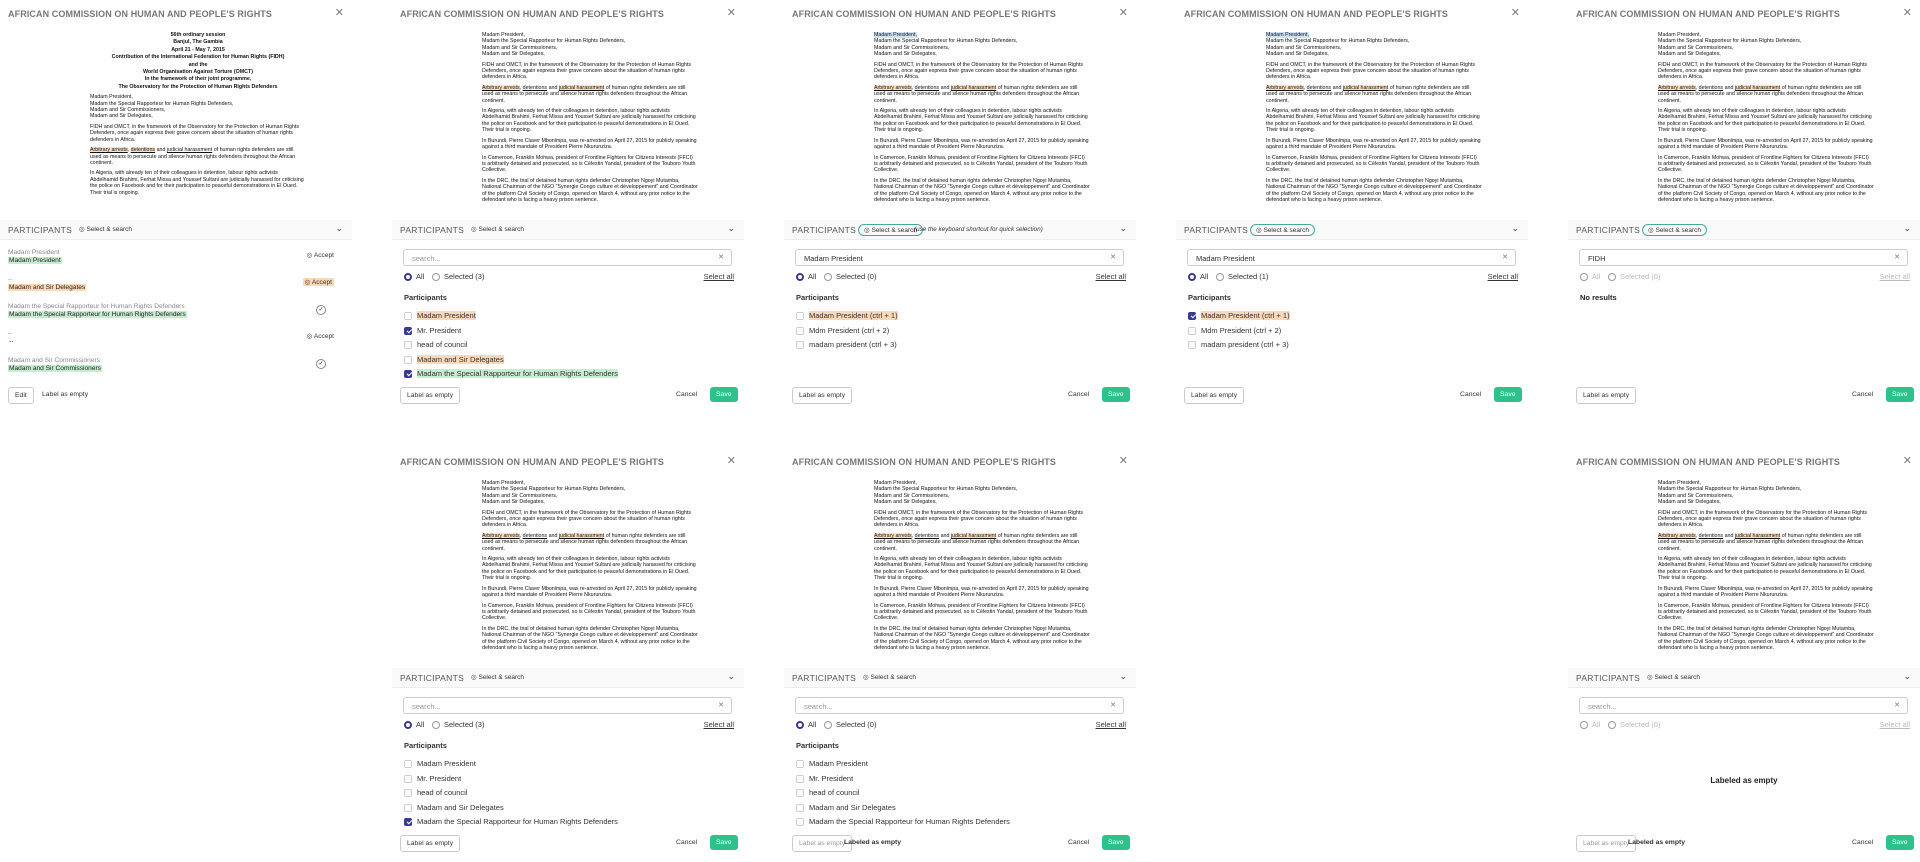  Describe the element at coordinates (1111, 724) in the screenshot. I see `select-all-link: Select all` at that location.